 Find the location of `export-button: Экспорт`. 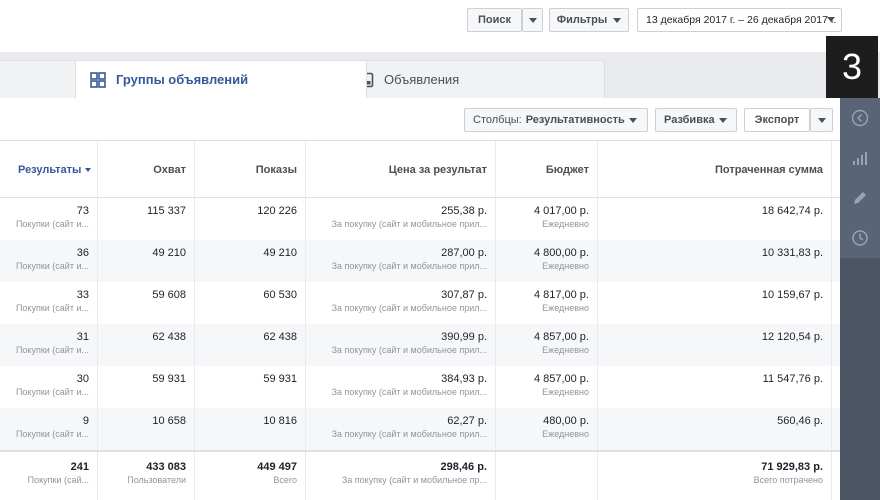

export-button: Экспорт is located at coordinates (777, 120).